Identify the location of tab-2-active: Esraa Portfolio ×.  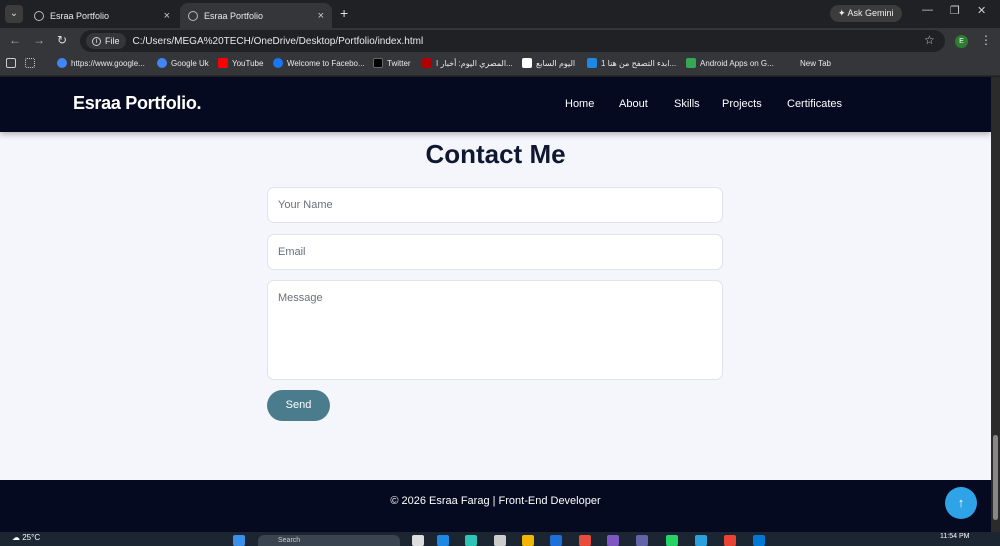
(256, 15).